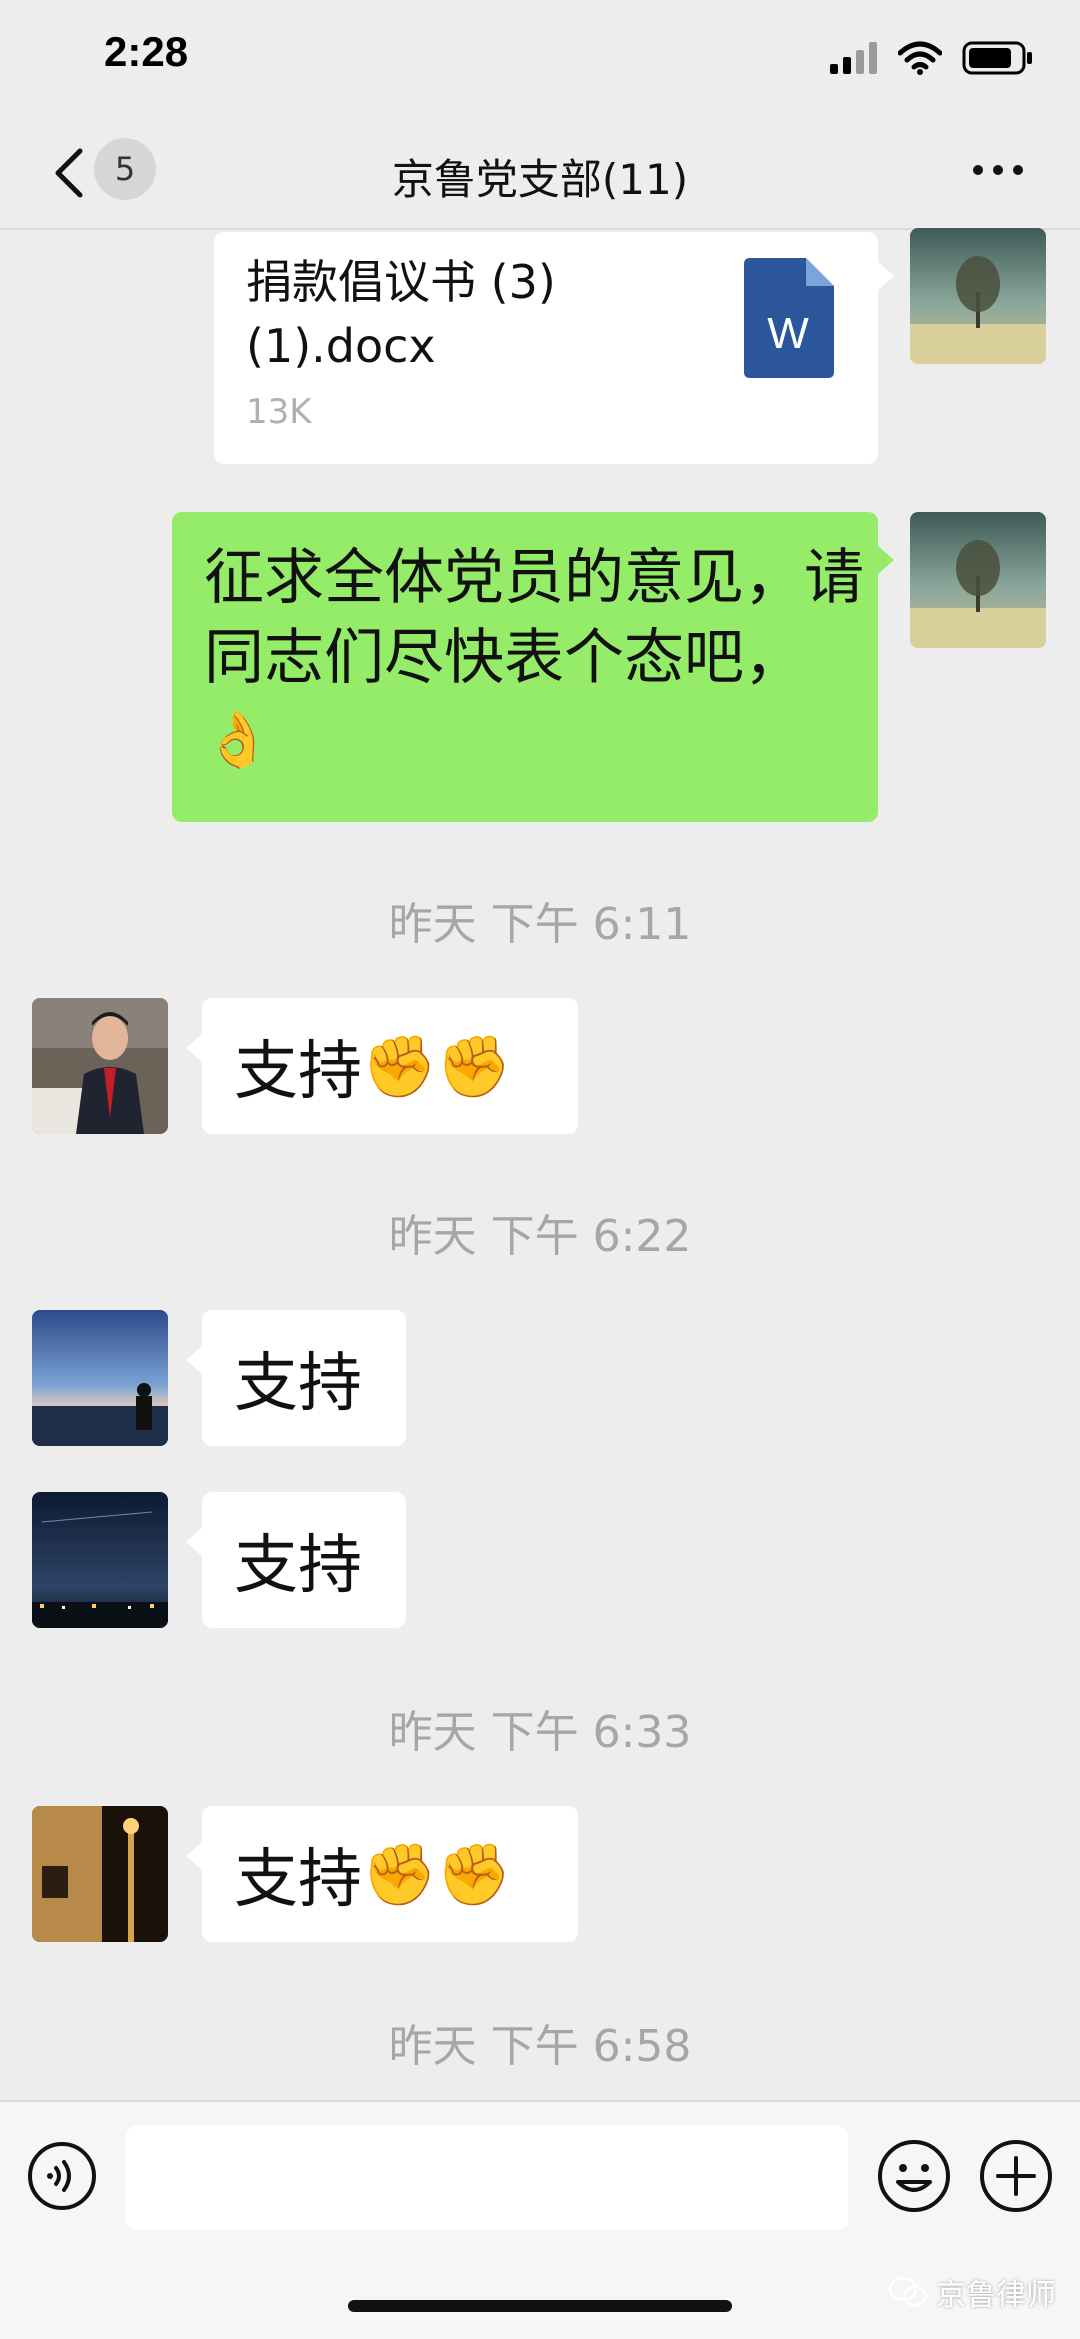 This screenshot has width=1080, height=2339. I want to click on man-in-suit-avatar-image, so click(100, 1066).